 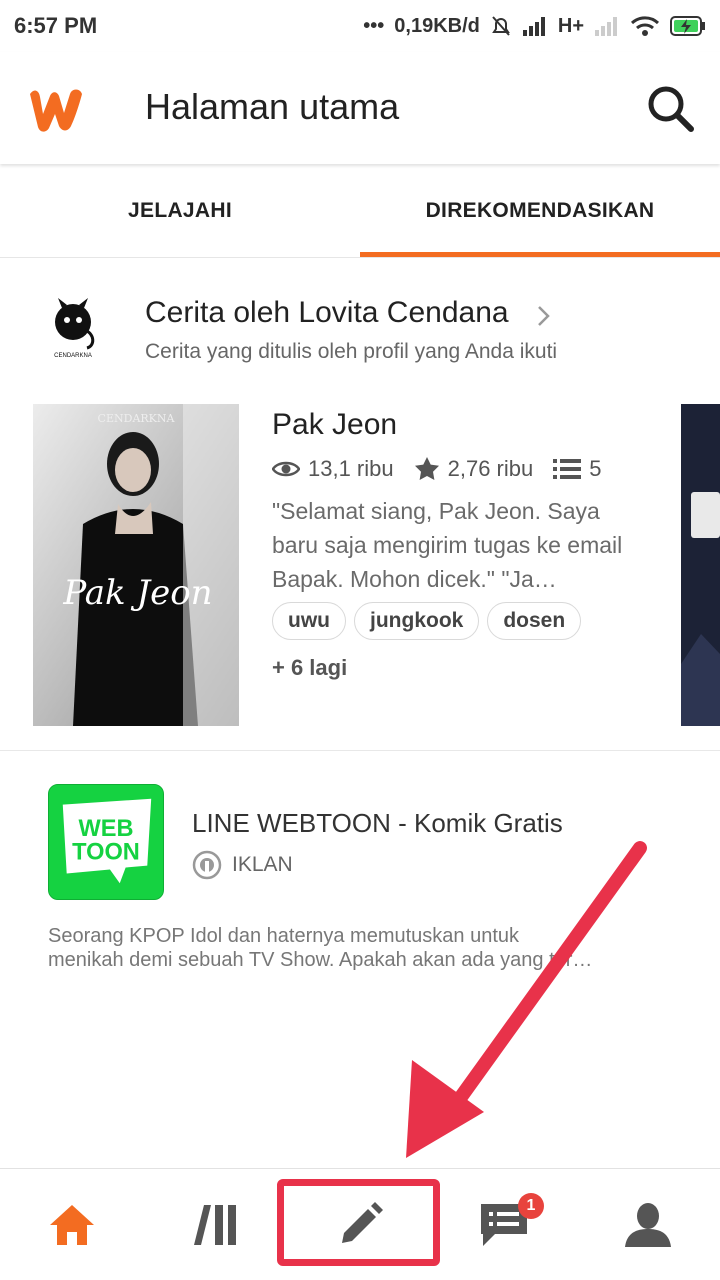 I want to click on next-story-cover, so click(x=700, y=565).